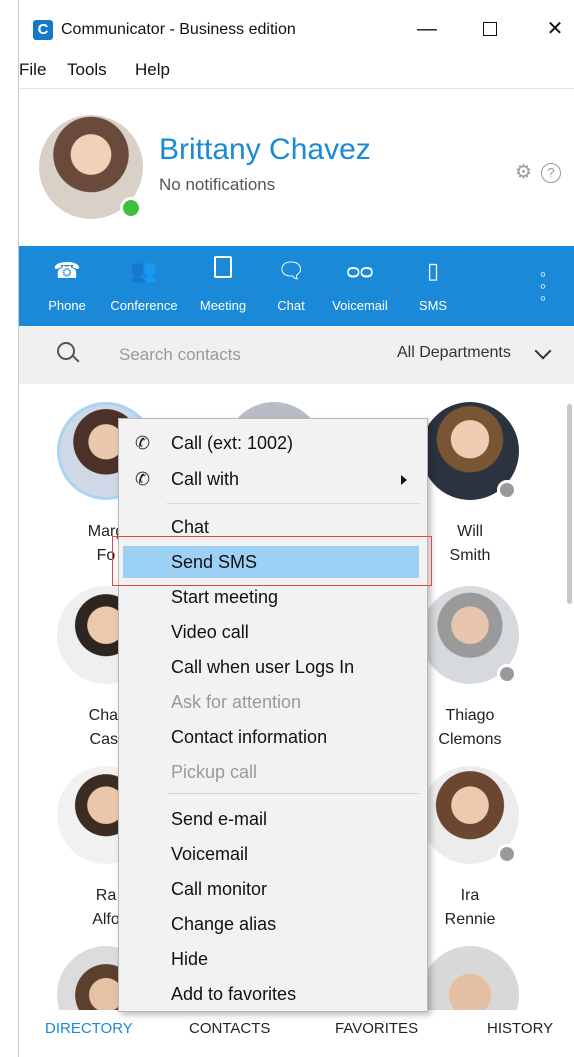 The height and width of the screenshot is (1057, 574). Describe the element at coordinates (273, 667) in the screenshot. I see `menu-item-call-when-logs-in: Call when user Logs In` at that location.